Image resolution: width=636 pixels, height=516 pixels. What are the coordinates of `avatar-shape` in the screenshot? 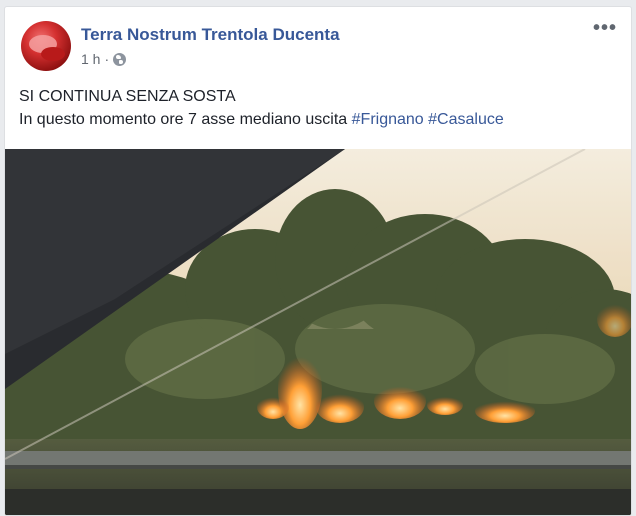 It's located at (53, 54).